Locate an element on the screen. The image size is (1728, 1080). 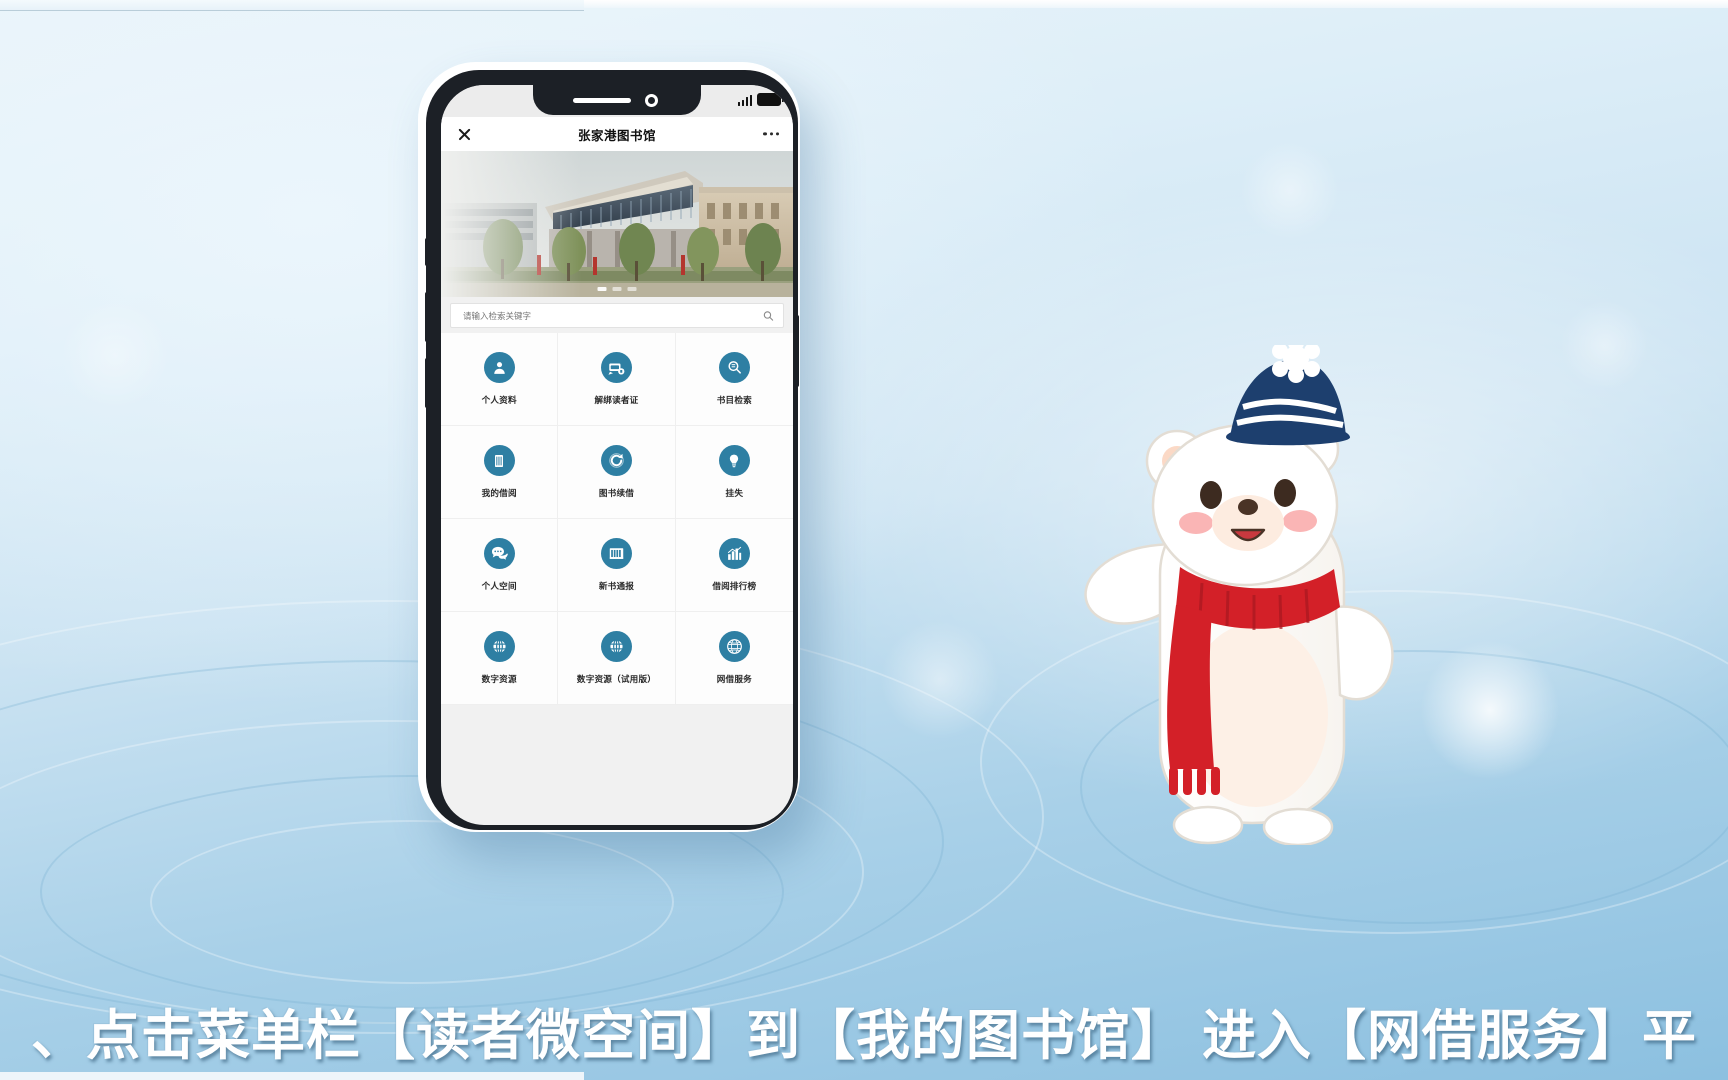
grid-item-web-lending: 网借服务 is located at coordinates (734, 658).